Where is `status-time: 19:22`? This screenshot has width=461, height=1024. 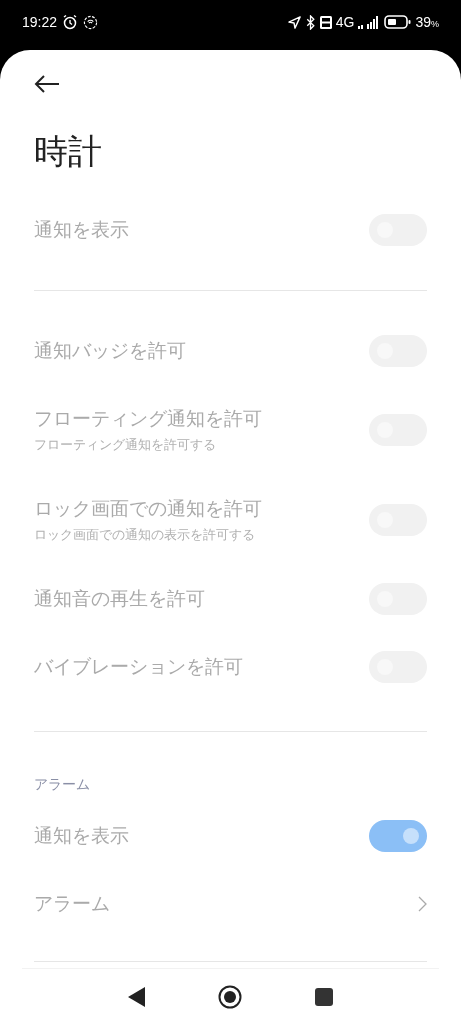
status-time: 19:22 is located at coordinates (40, 22).